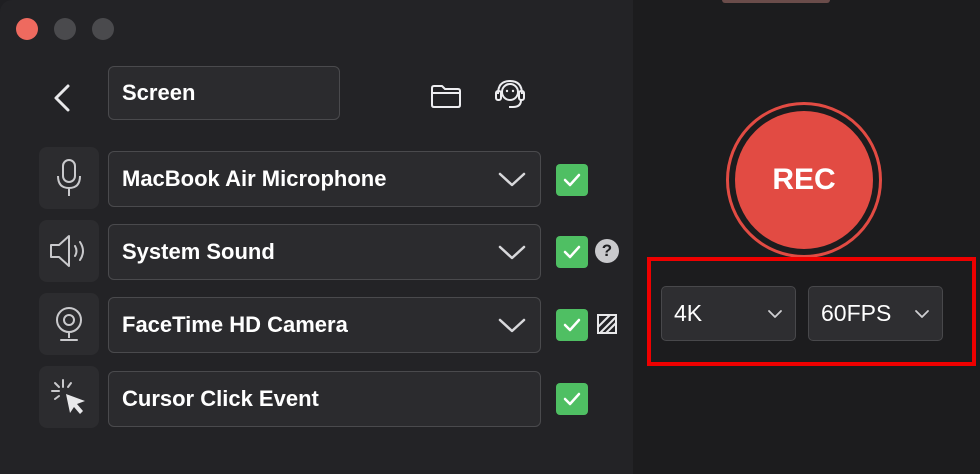 This screenshot has height=474, width=980. I want to click on camera-select: FaceTime HD Camera, so click(324, 325).